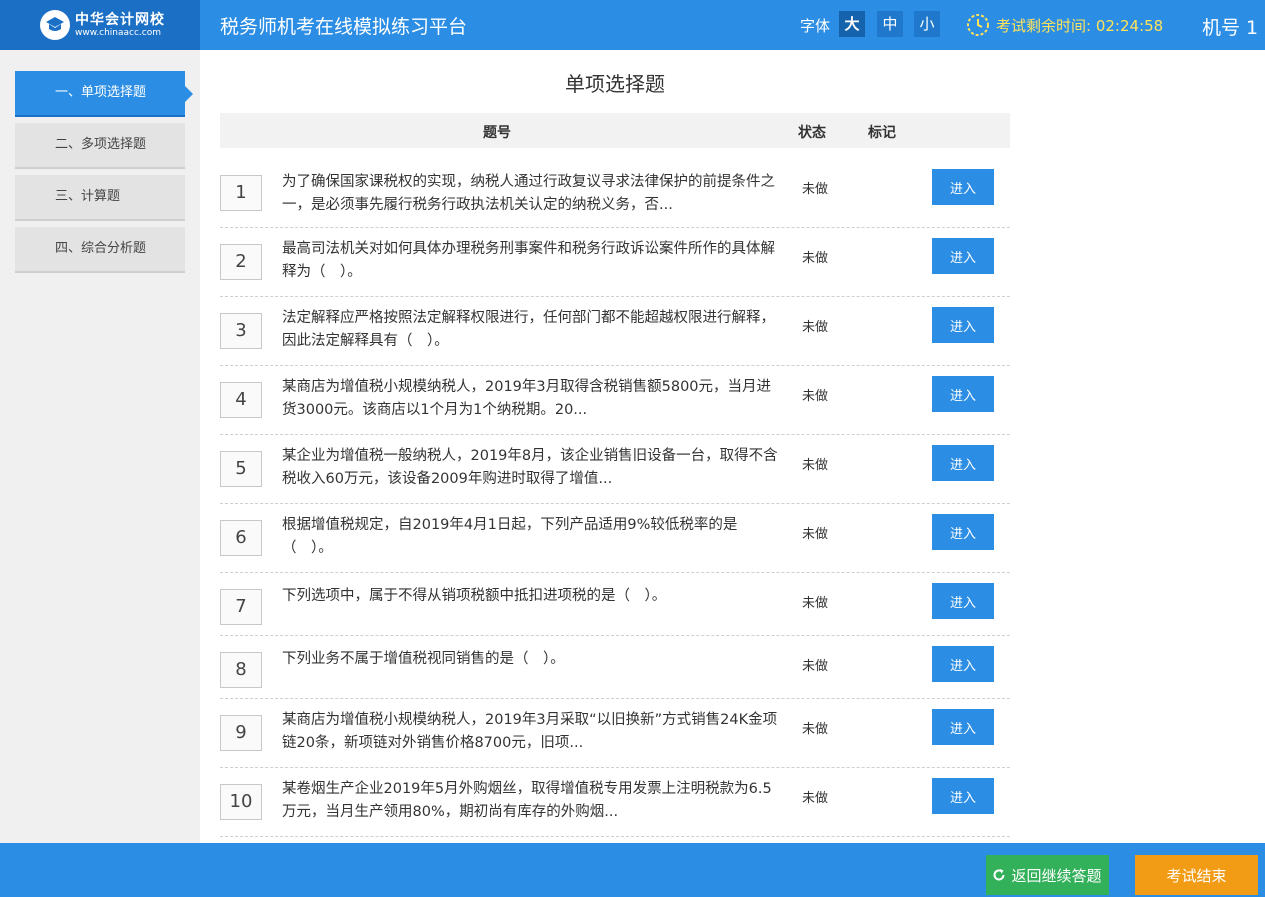  Describe the element at coordinates (615, 667) in the screenshot. I see `question-row: 8 下列业务不属于增值税视同销售的是（ ）。 未做 进入` at that location.